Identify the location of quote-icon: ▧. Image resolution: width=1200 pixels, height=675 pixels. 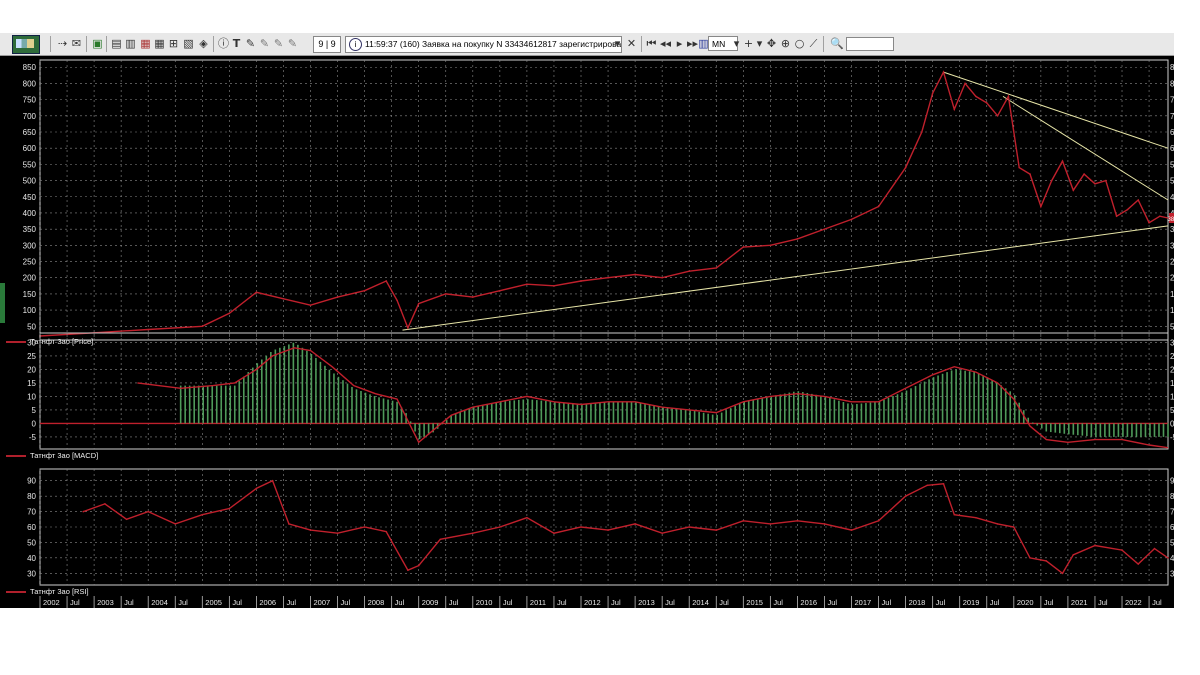
(188, 43).